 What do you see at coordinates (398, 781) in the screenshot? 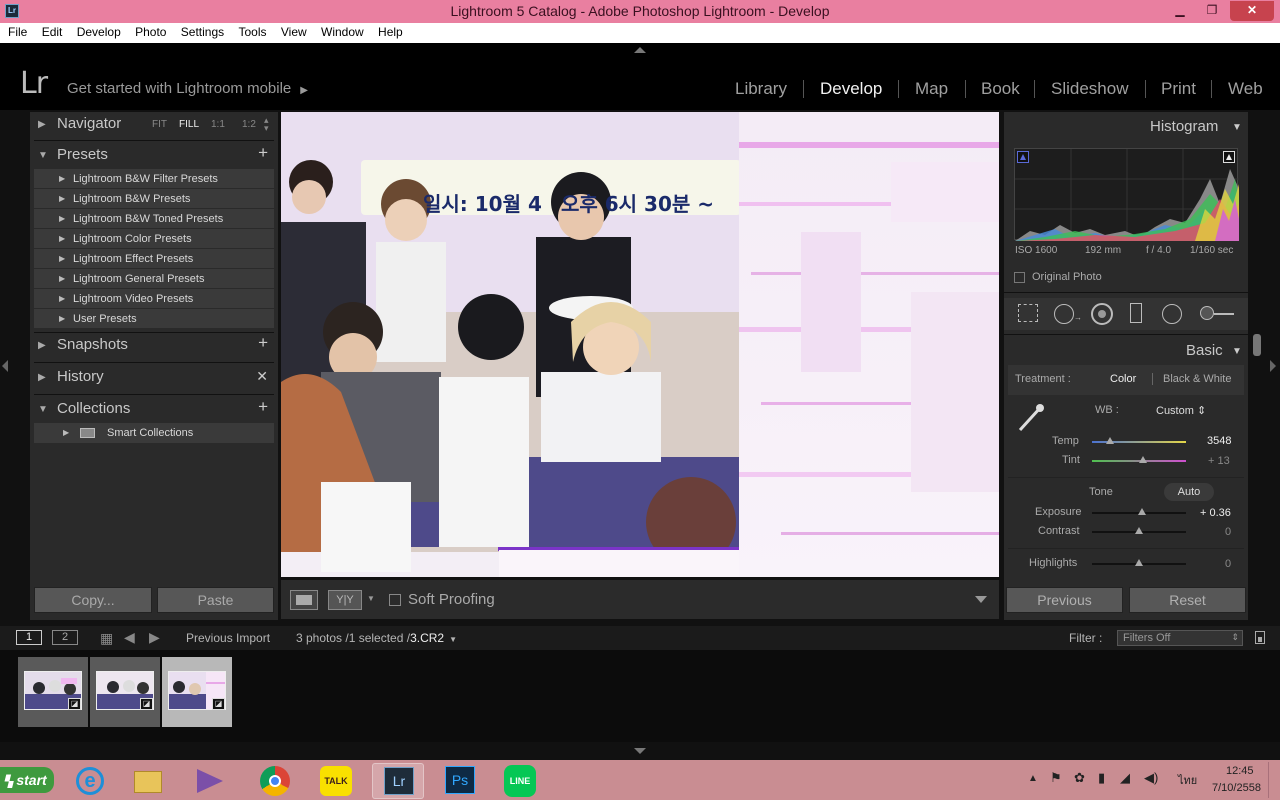
I see `taskbar-app-lightroom: Lr` at bounding box center [398, 781].